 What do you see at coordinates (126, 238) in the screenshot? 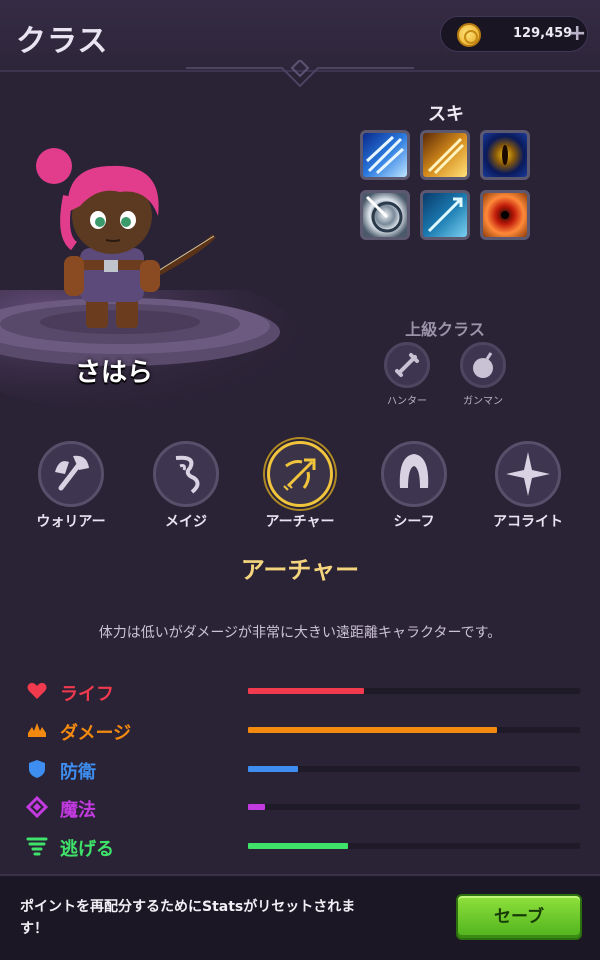
I see `hero-character` at bounding box center [126, 238].